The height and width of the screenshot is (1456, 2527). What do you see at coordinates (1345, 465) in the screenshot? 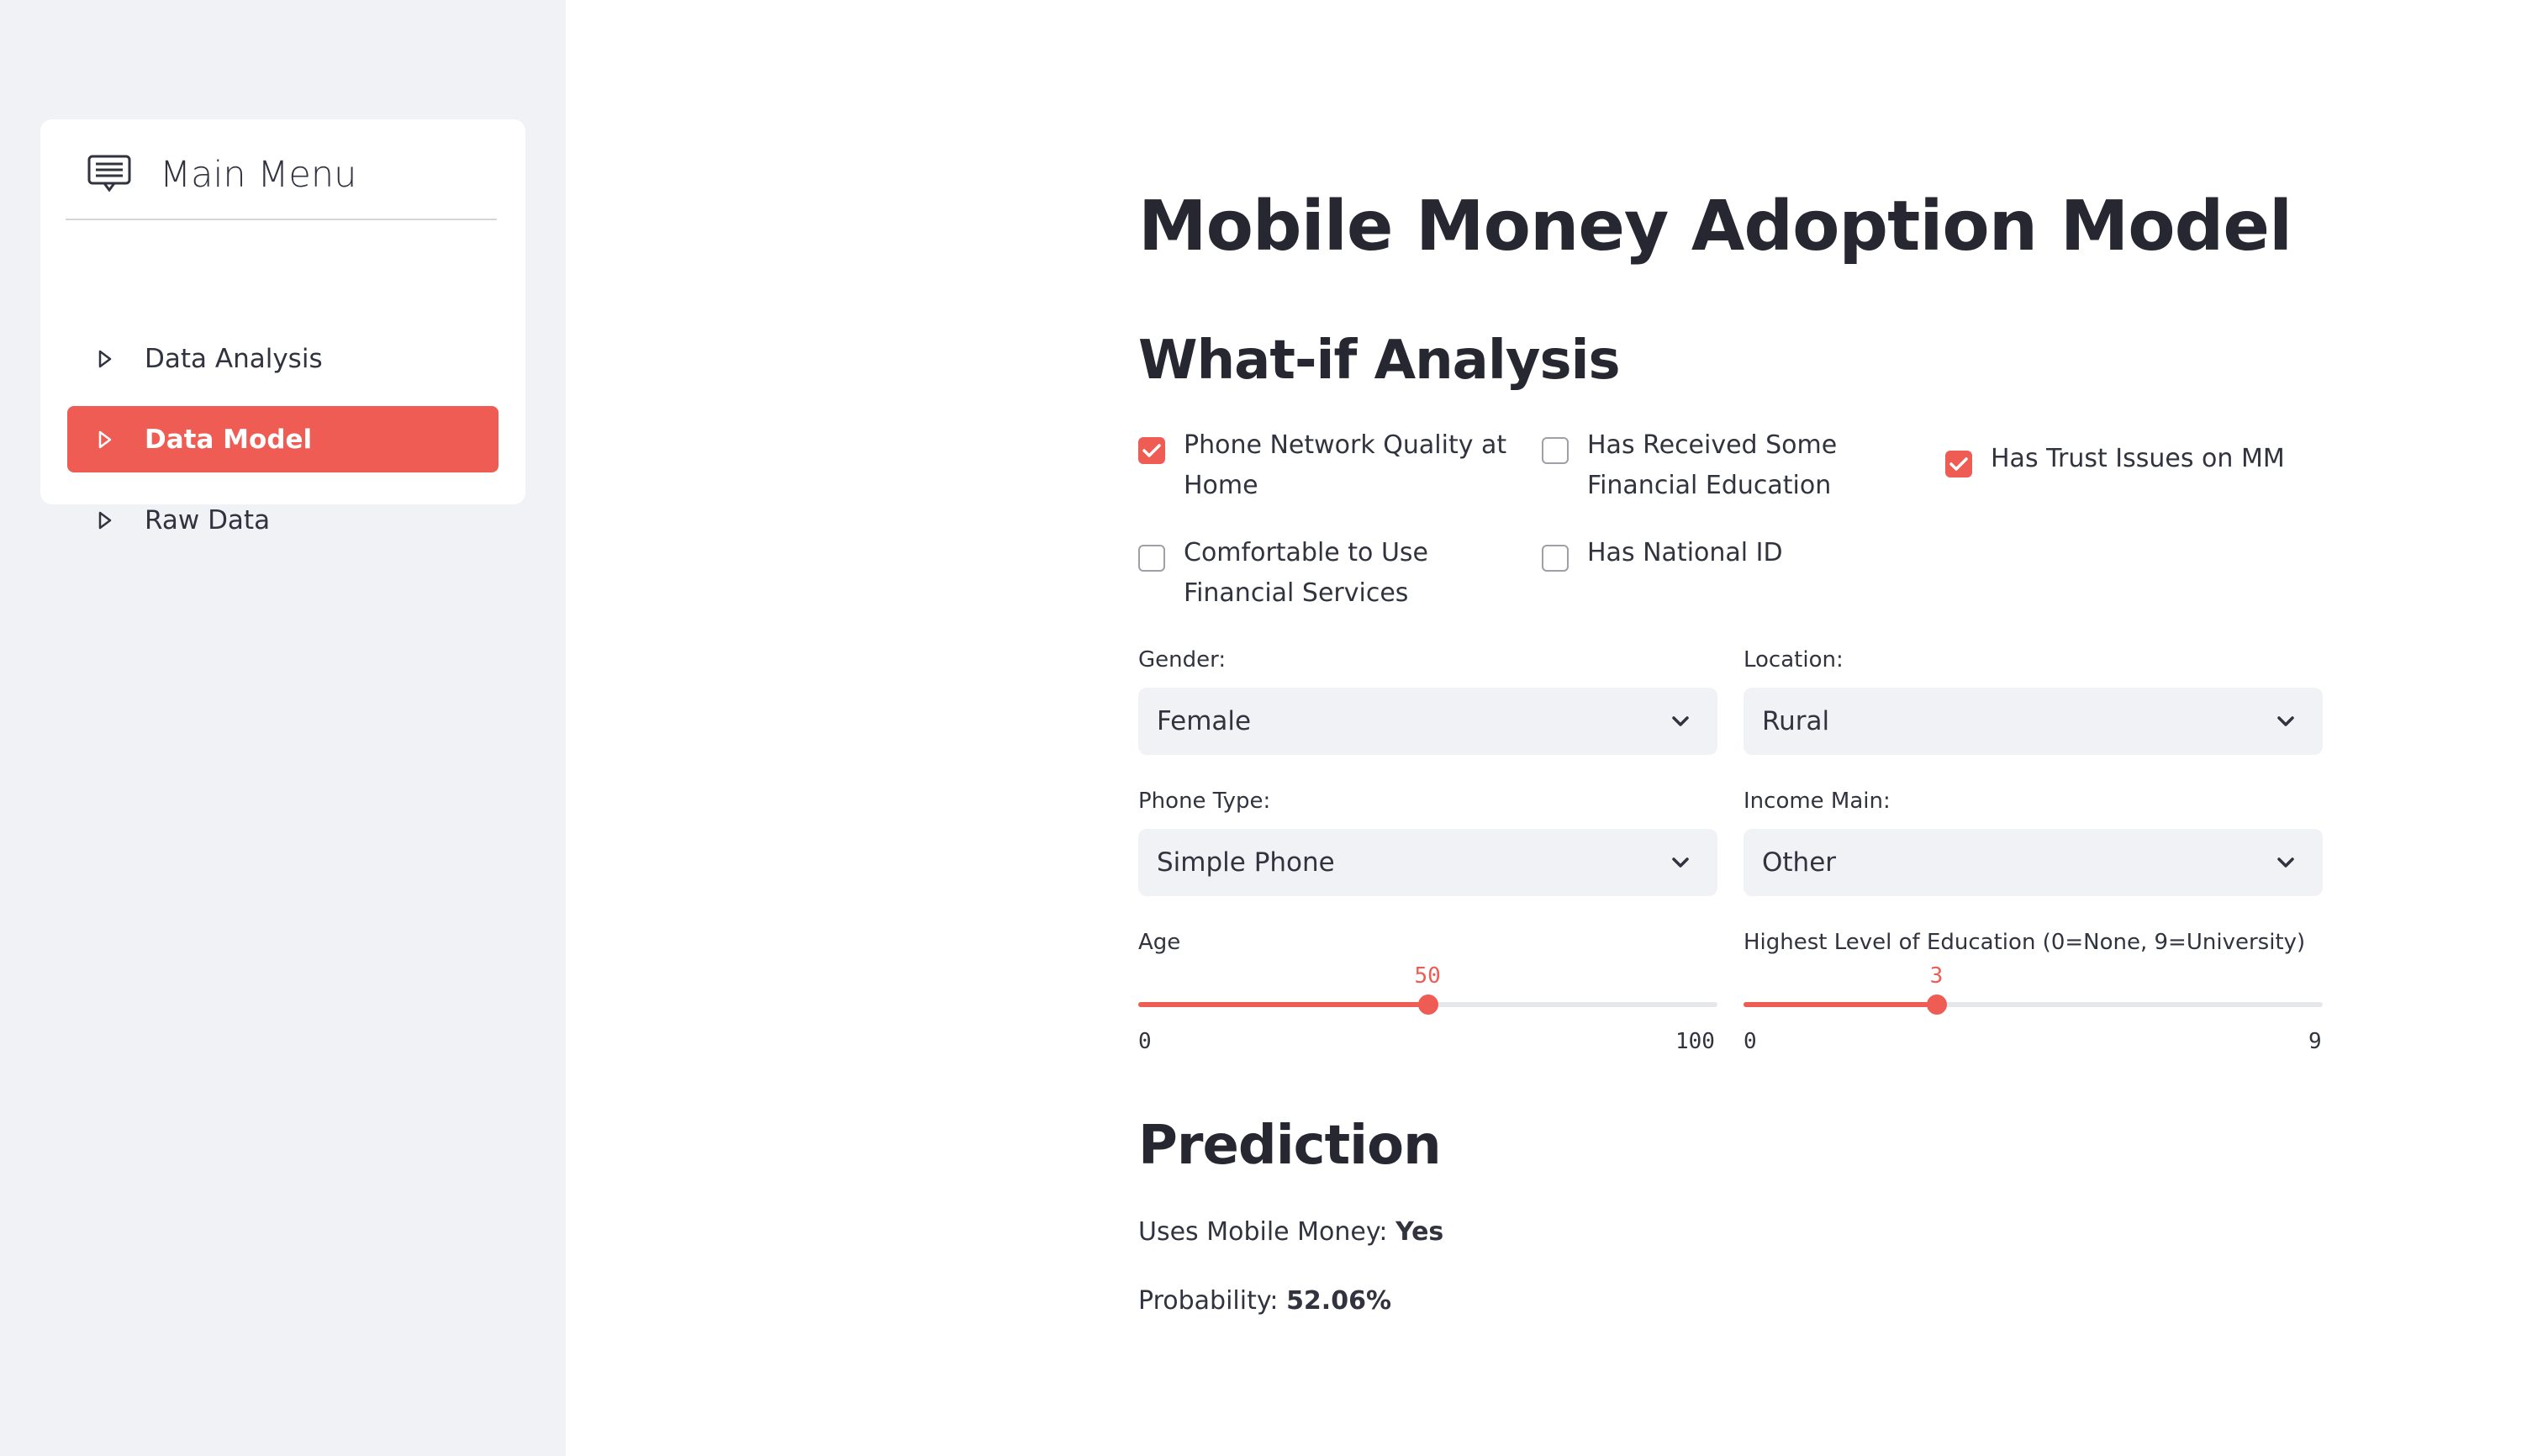
I see `checkbox-label: Phone Network Quality at Home` at bounding box center [1345, 465].